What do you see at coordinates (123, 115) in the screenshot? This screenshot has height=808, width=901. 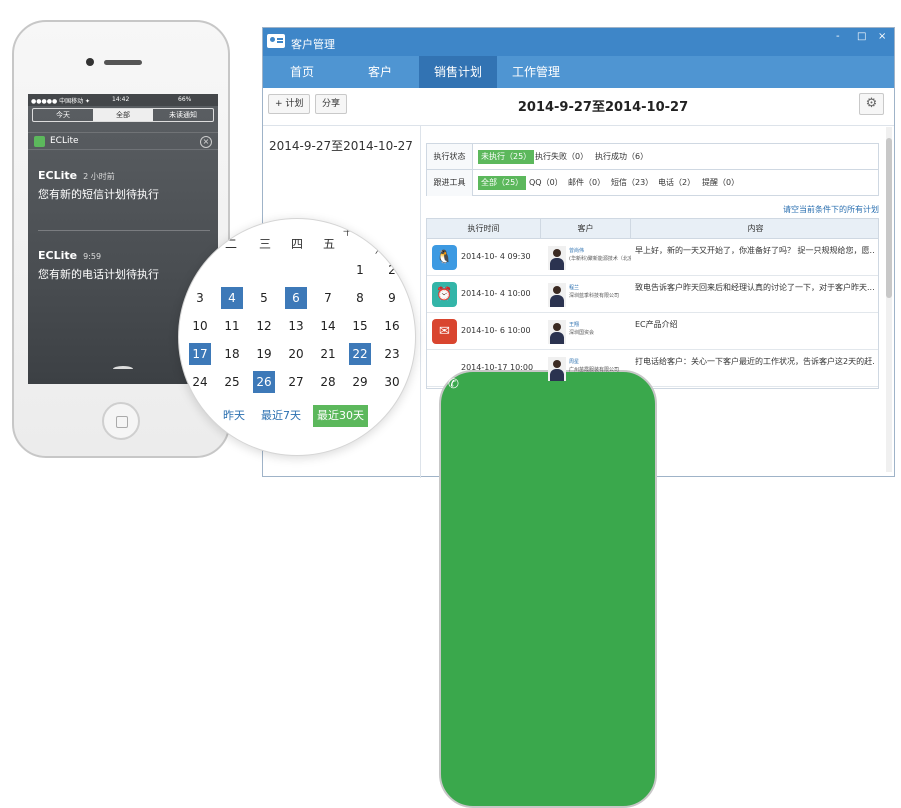 I see `segment-all: 全部` at bounding box center [123, 115].